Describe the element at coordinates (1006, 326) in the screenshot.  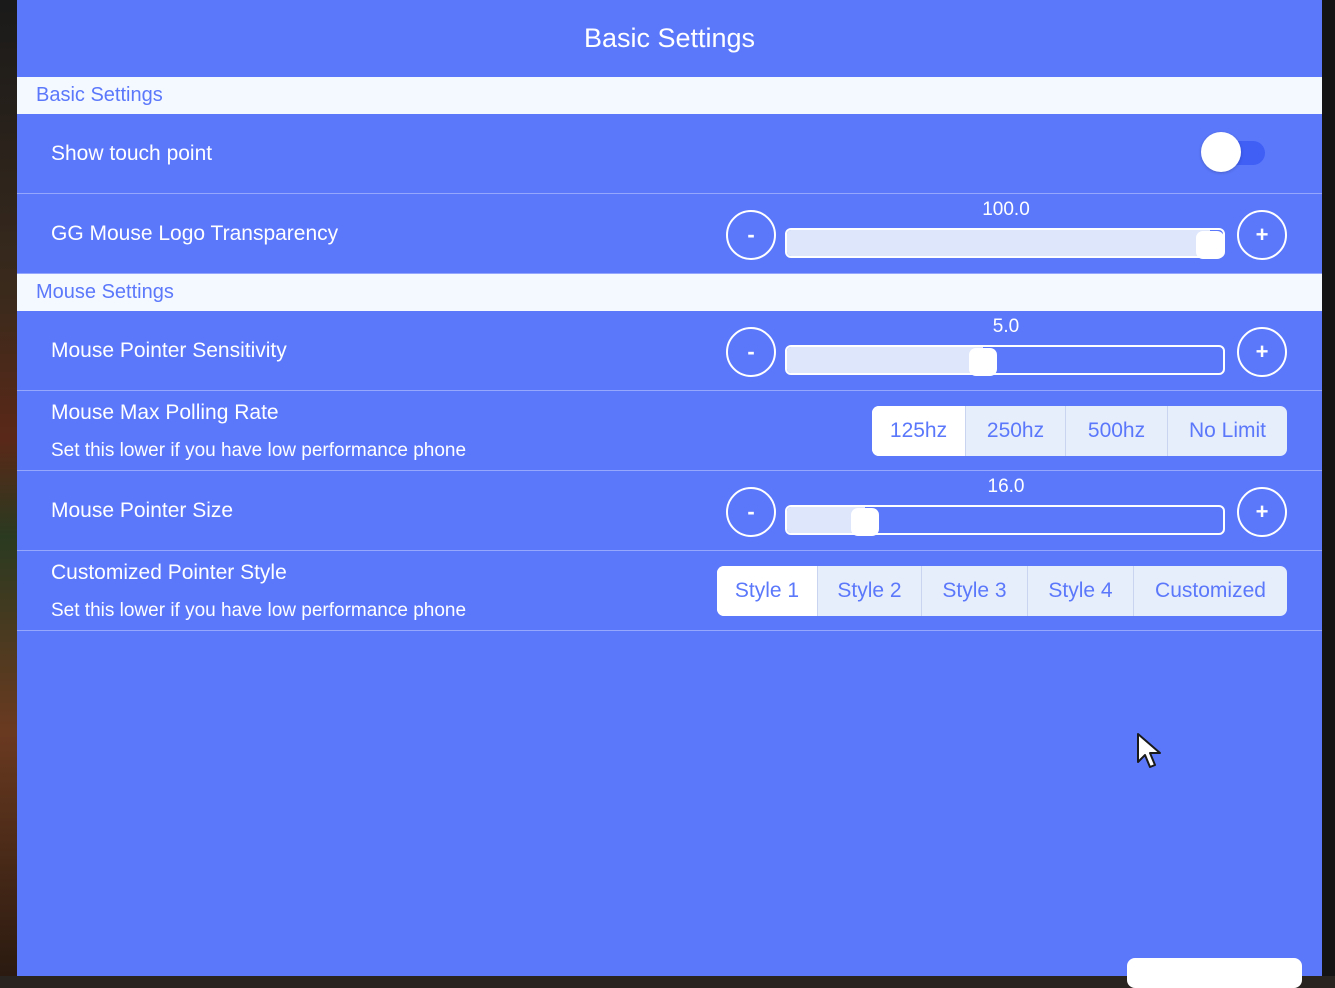
I see `pointer-sensitivity-value: 5.0` at that location.